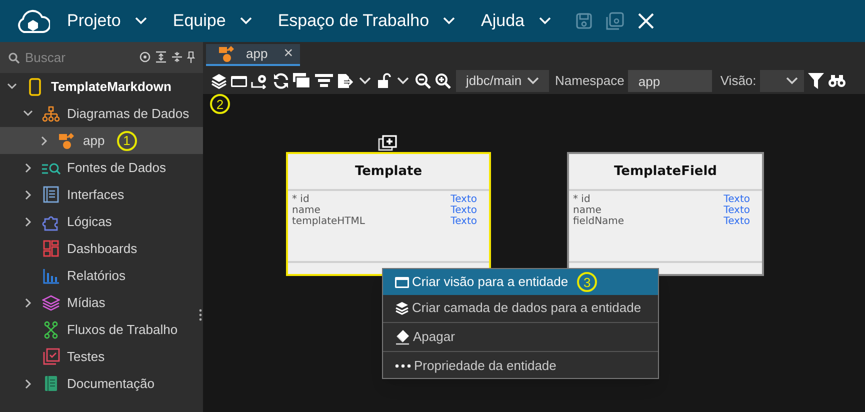 Image resolution: width=865 pixels, height=412 pixels. What do you see at coordinates (51, 356) in the screenshot?
I see `checklist-icon` at bounding box center [51, 356].